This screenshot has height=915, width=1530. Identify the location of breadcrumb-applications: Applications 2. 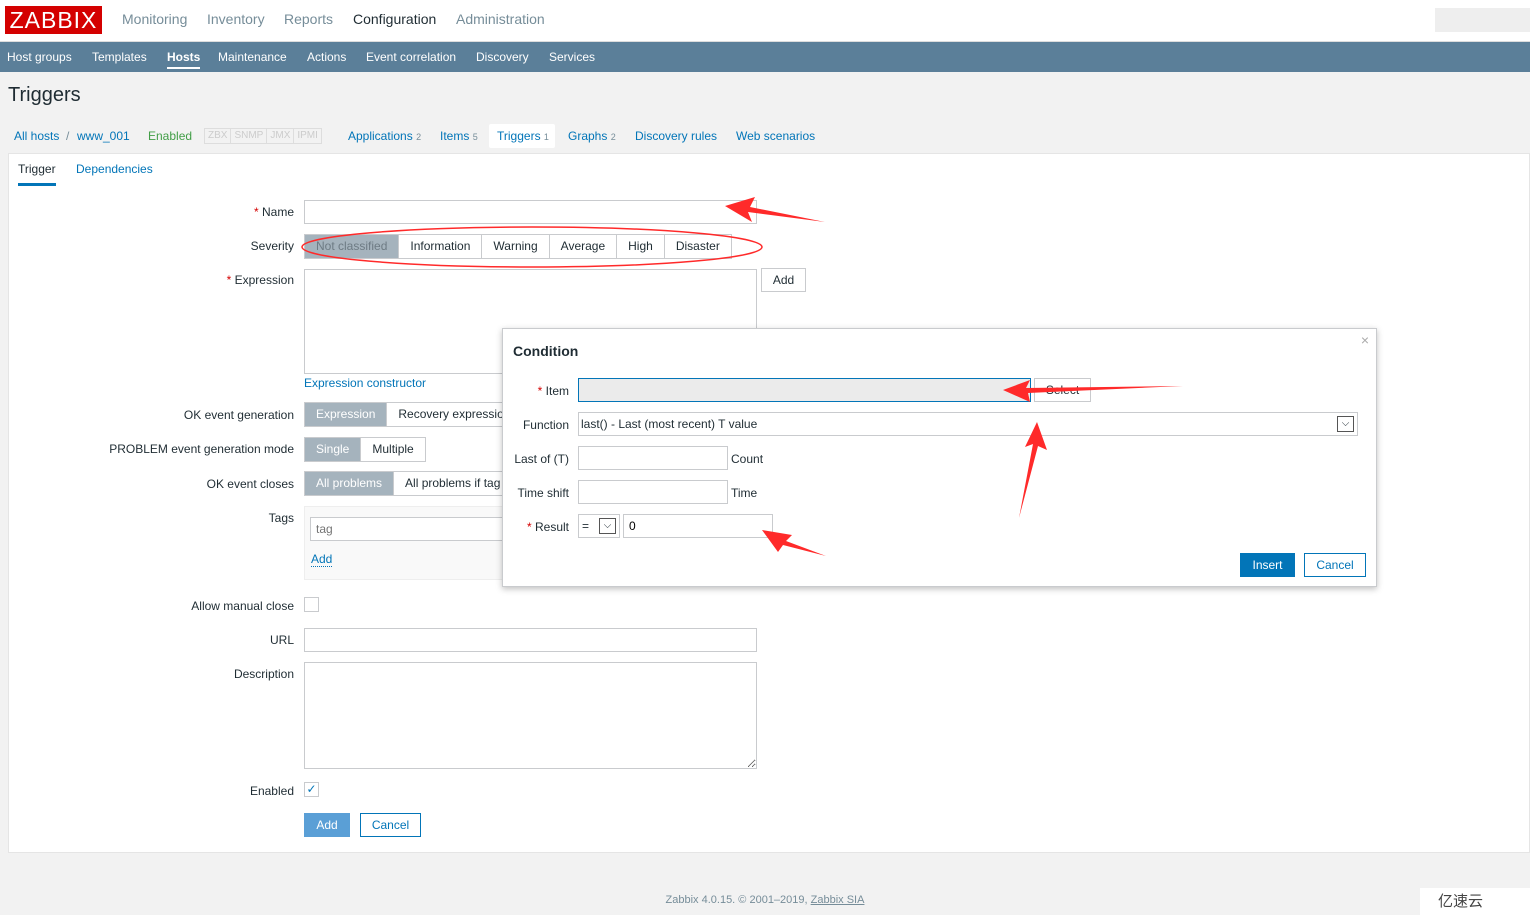
(384, 136).